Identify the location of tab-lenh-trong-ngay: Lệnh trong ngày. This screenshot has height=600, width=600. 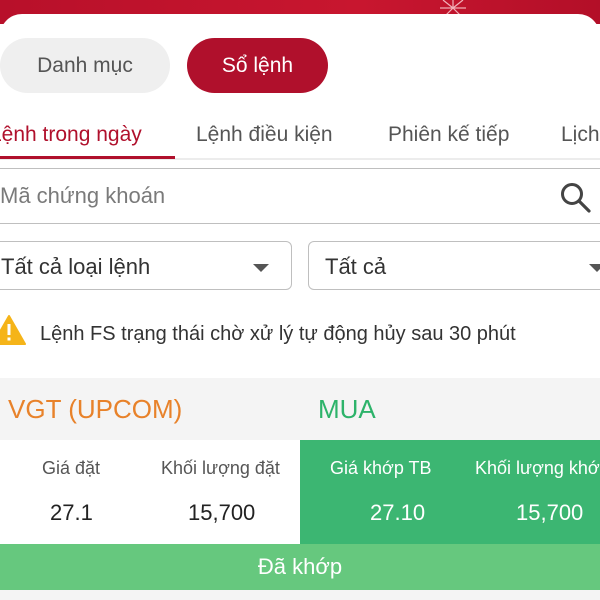
(71, 135).